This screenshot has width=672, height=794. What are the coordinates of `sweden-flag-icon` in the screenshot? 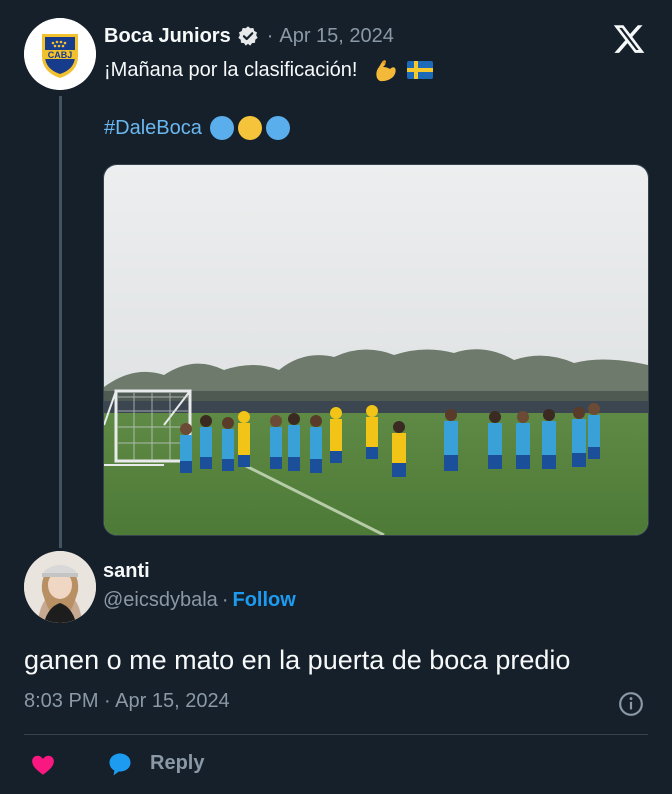 It's located at (420, 70).